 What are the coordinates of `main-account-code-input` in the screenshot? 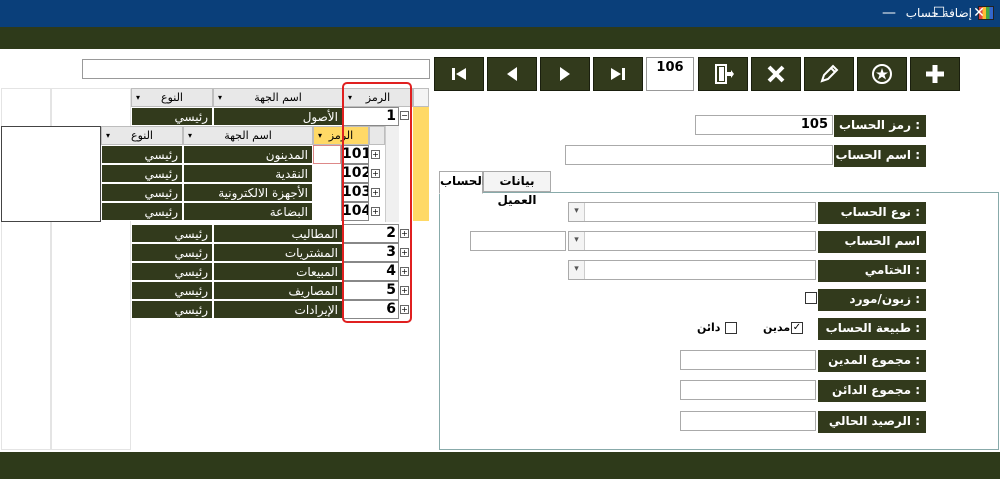 It's located at (518, 241).